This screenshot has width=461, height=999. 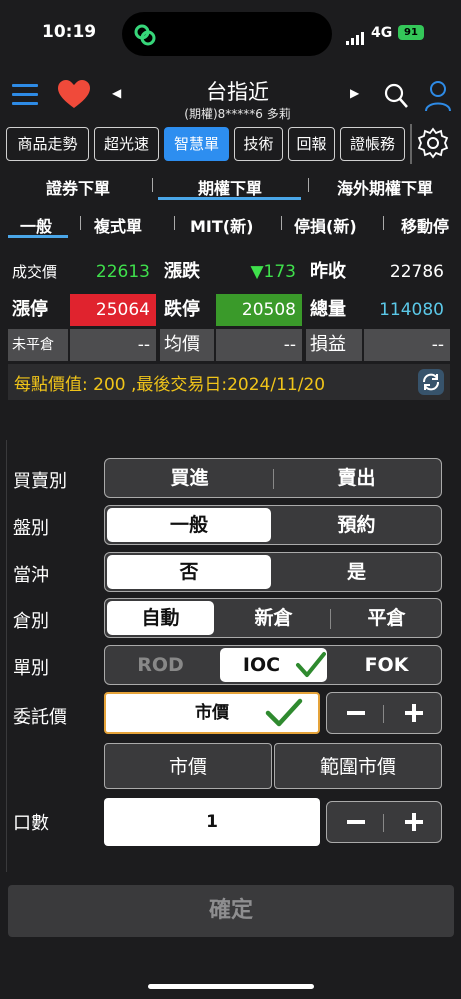 I want to click on subtab-indicator, so click(x=38, y=236).